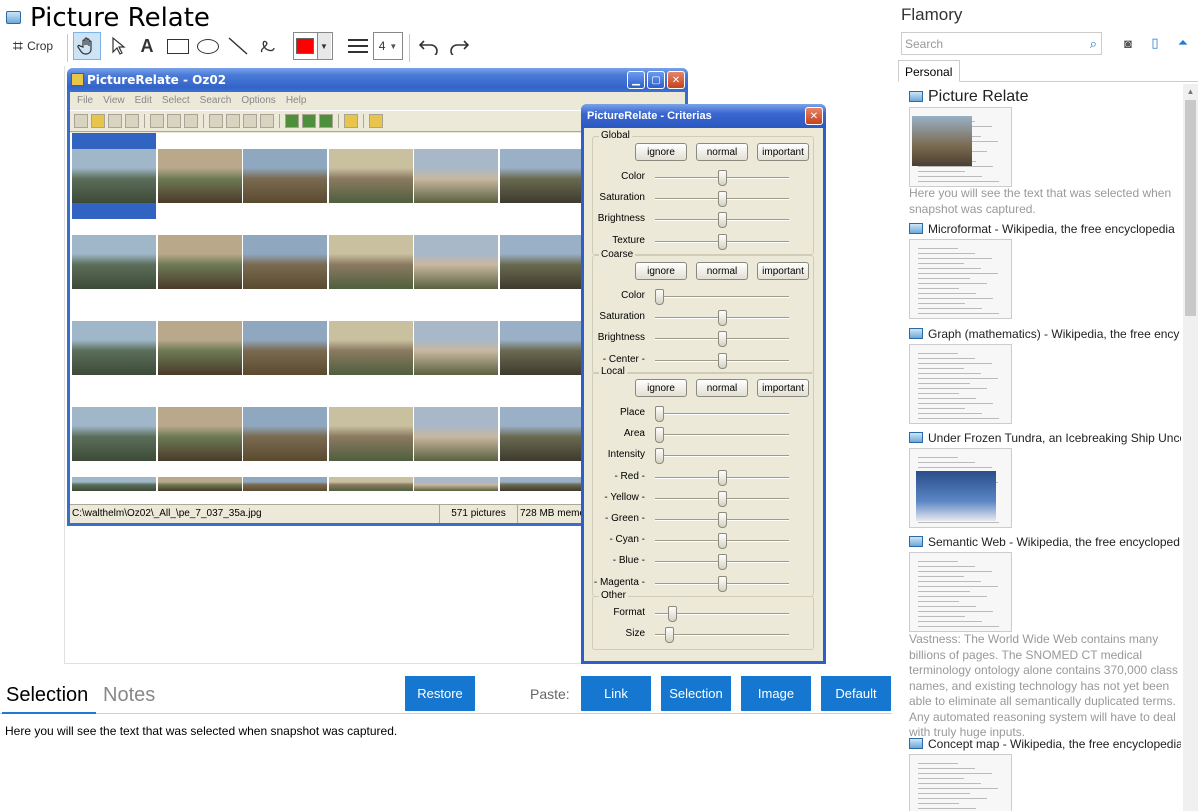 The image size is (1198, 811). Describe the element at coordinates (656, 80) in the screenshot. I see `window-controls: ▁ ▢ ✕` at that location.